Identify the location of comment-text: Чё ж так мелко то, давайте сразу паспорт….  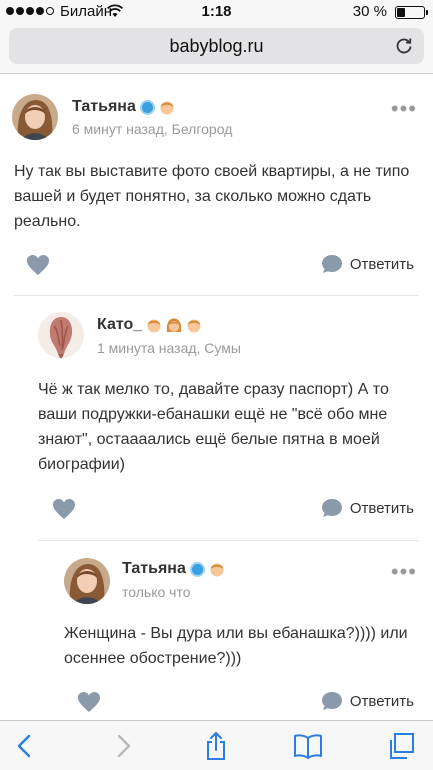
(213, 427).